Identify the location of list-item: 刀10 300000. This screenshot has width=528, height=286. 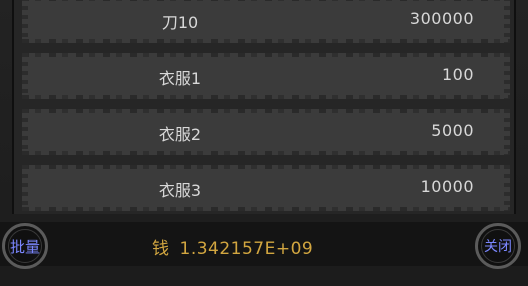
(266, 21).